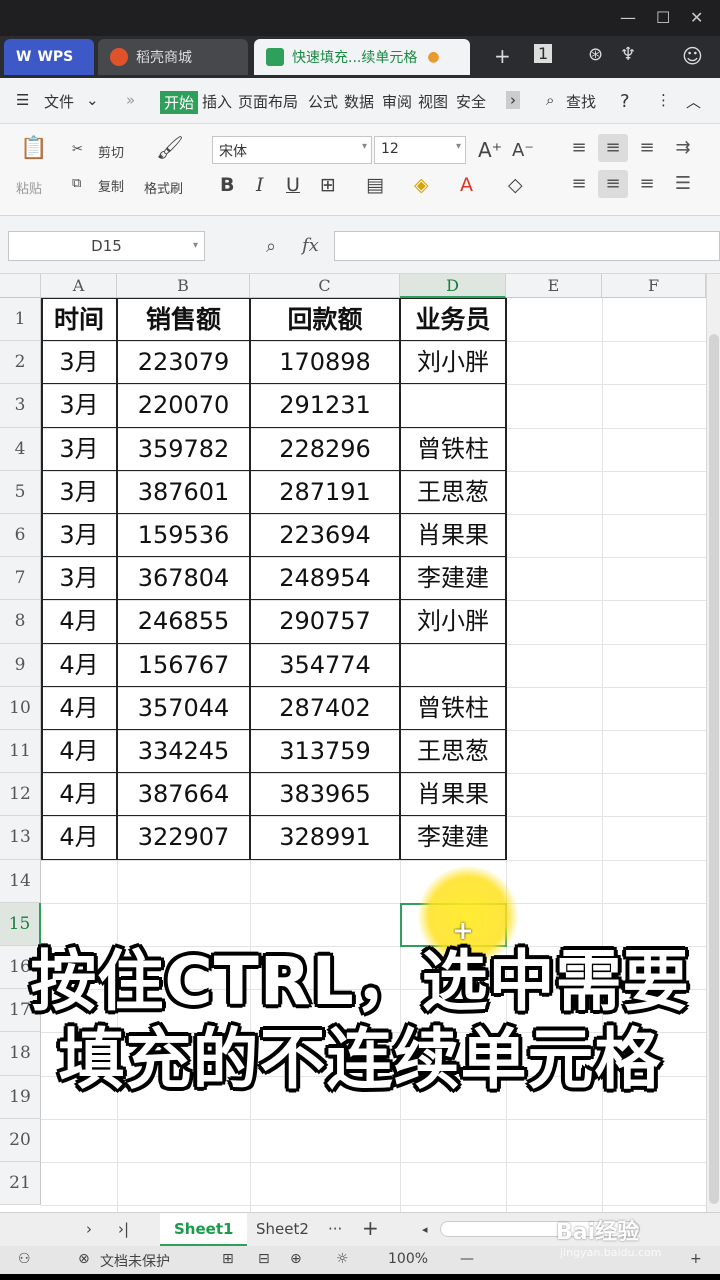 The width and height of the screenshot is (720, 1280). I want to click on row-header-5: 5, so click(20, 492).